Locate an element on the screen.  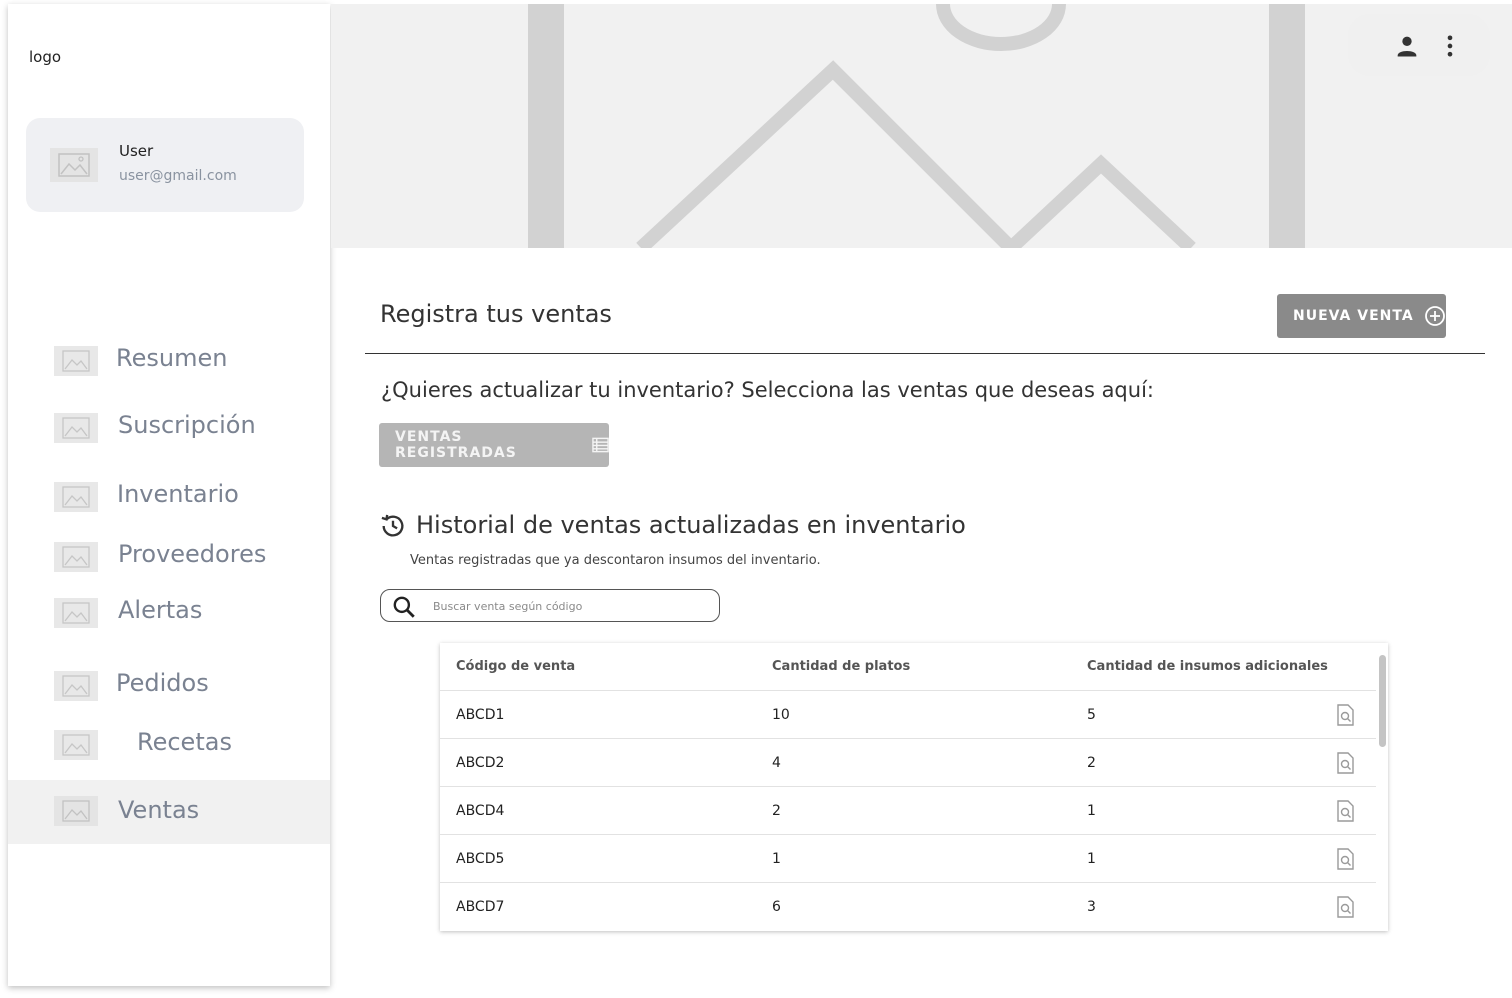
sale-code: ABCD2 is located at coordinates (480, 763).